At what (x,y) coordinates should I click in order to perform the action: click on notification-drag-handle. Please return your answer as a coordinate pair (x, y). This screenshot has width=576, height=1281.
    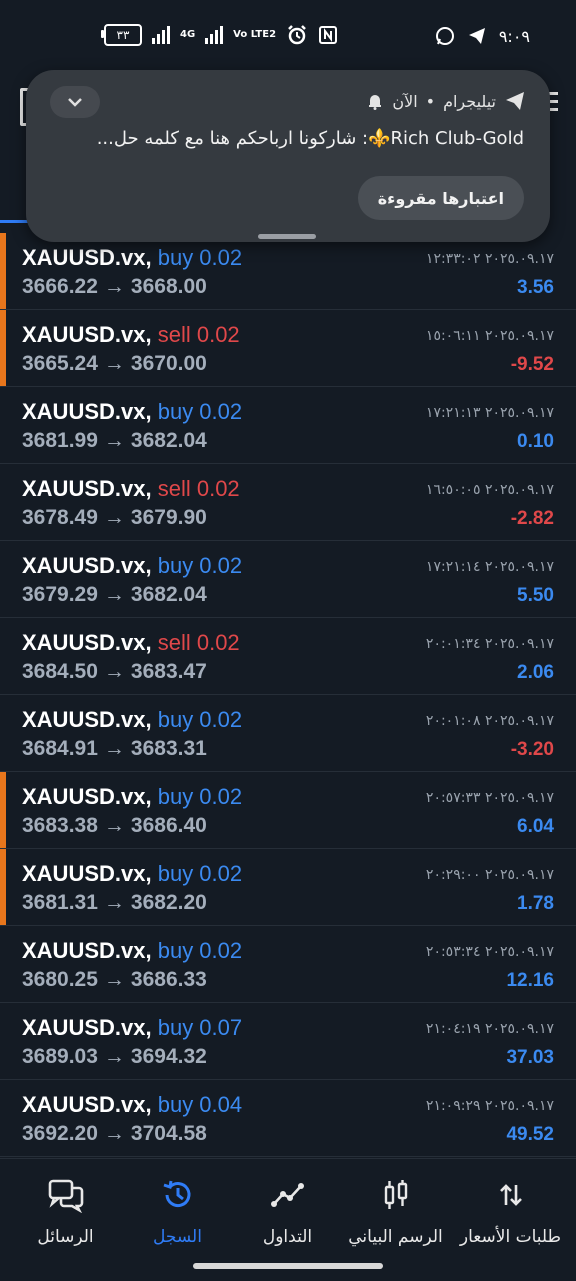
    Looking at the image, I should click on (287, 236).